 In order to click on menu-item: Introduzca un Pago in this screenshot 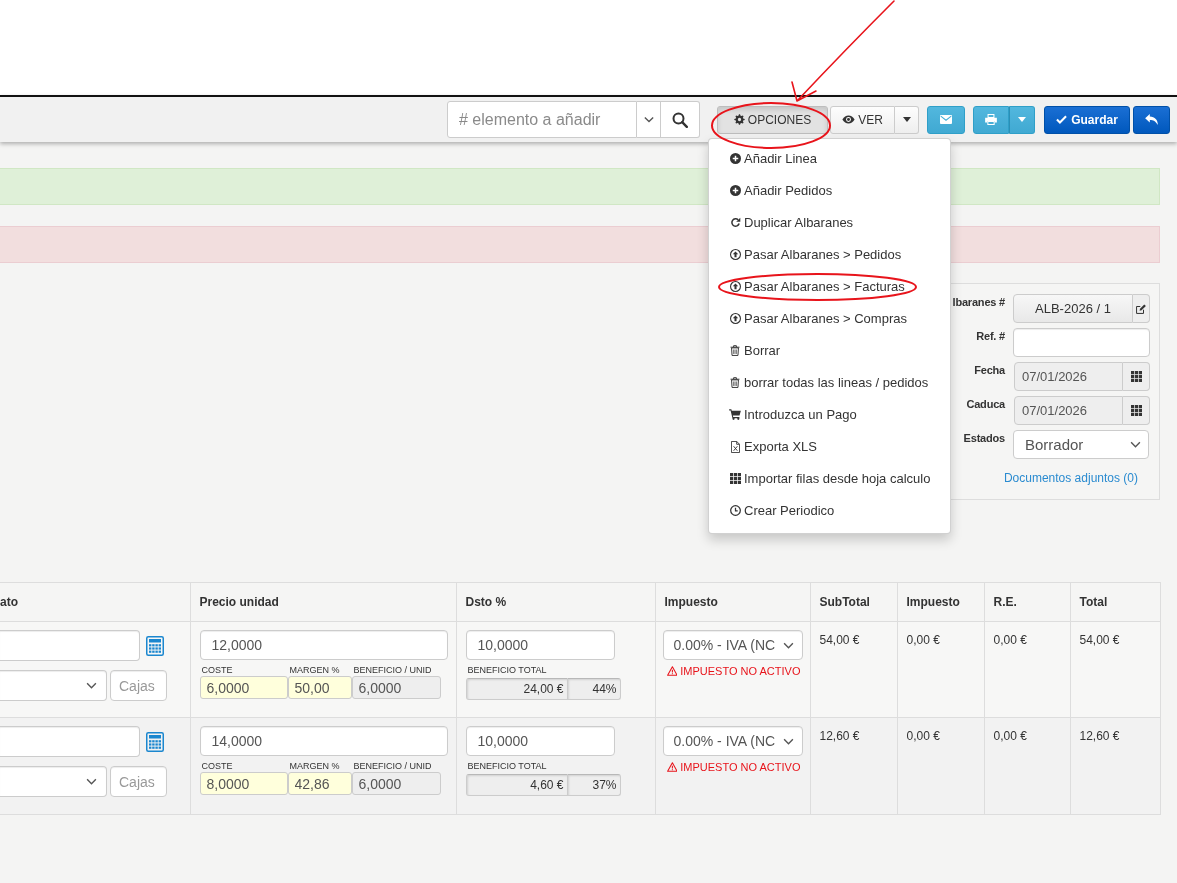, I will do `click(829, 414)`.